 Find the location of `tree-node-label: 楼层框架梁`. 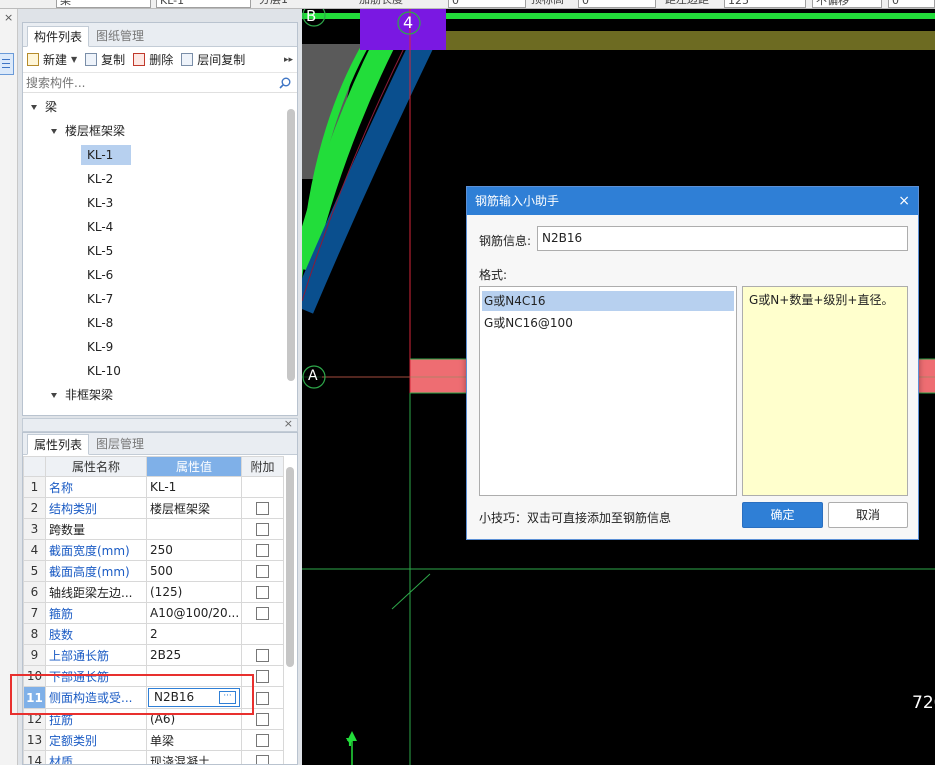

tree-node-label: 楼层框架梁 is located at coordinates (95, 131).